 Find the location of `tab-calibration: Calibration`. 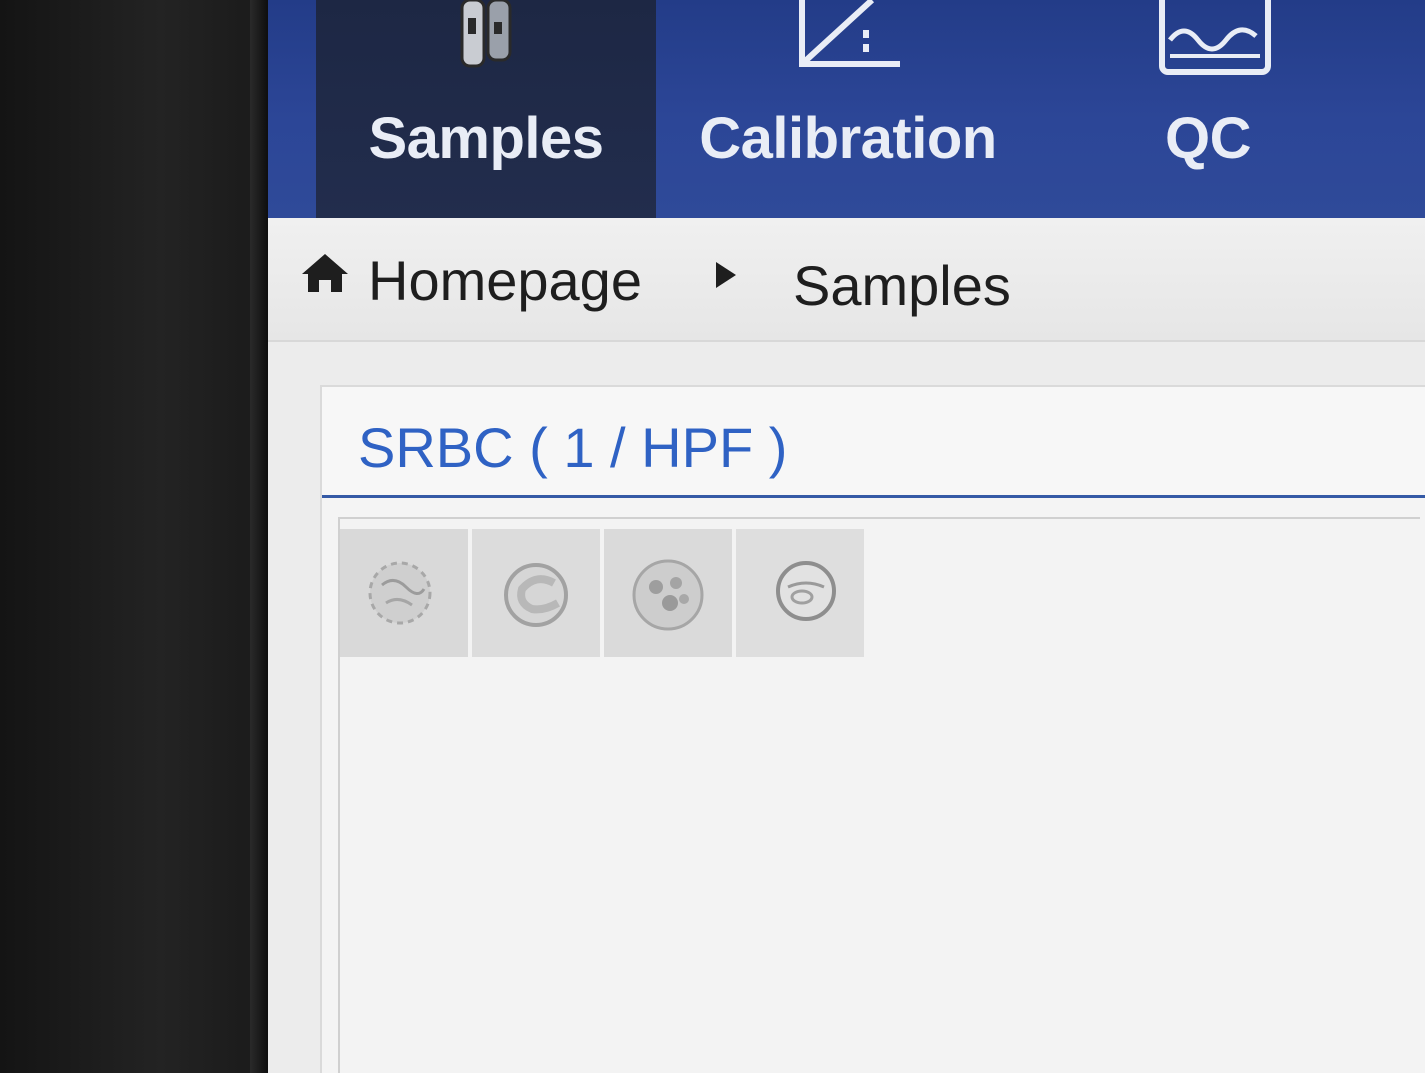

tab-calibration: Calibration is located at coordinates (848, 109).